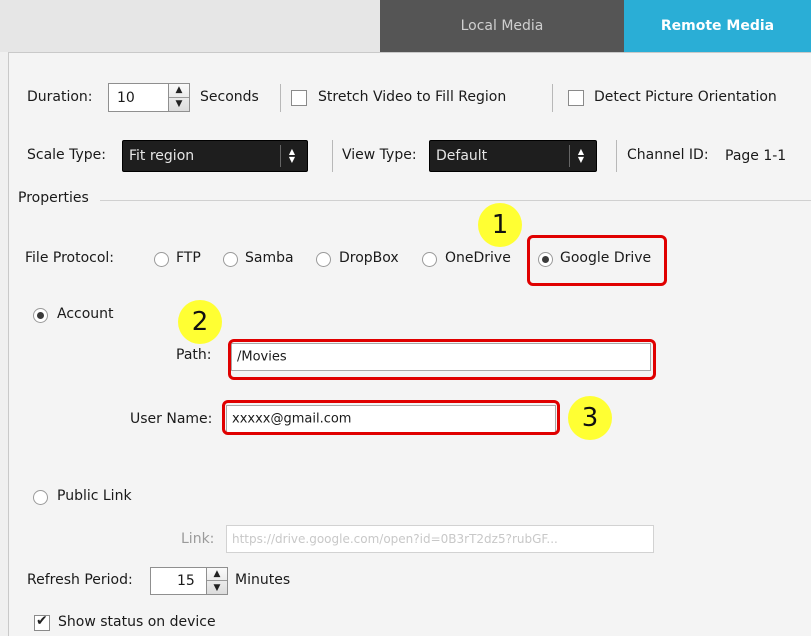 Image resolution: width=811 pixels, height=636 pixels. Describe the element at coordinates (171, 419) in the screenshot. I see `username-label: User Name:` at that location.